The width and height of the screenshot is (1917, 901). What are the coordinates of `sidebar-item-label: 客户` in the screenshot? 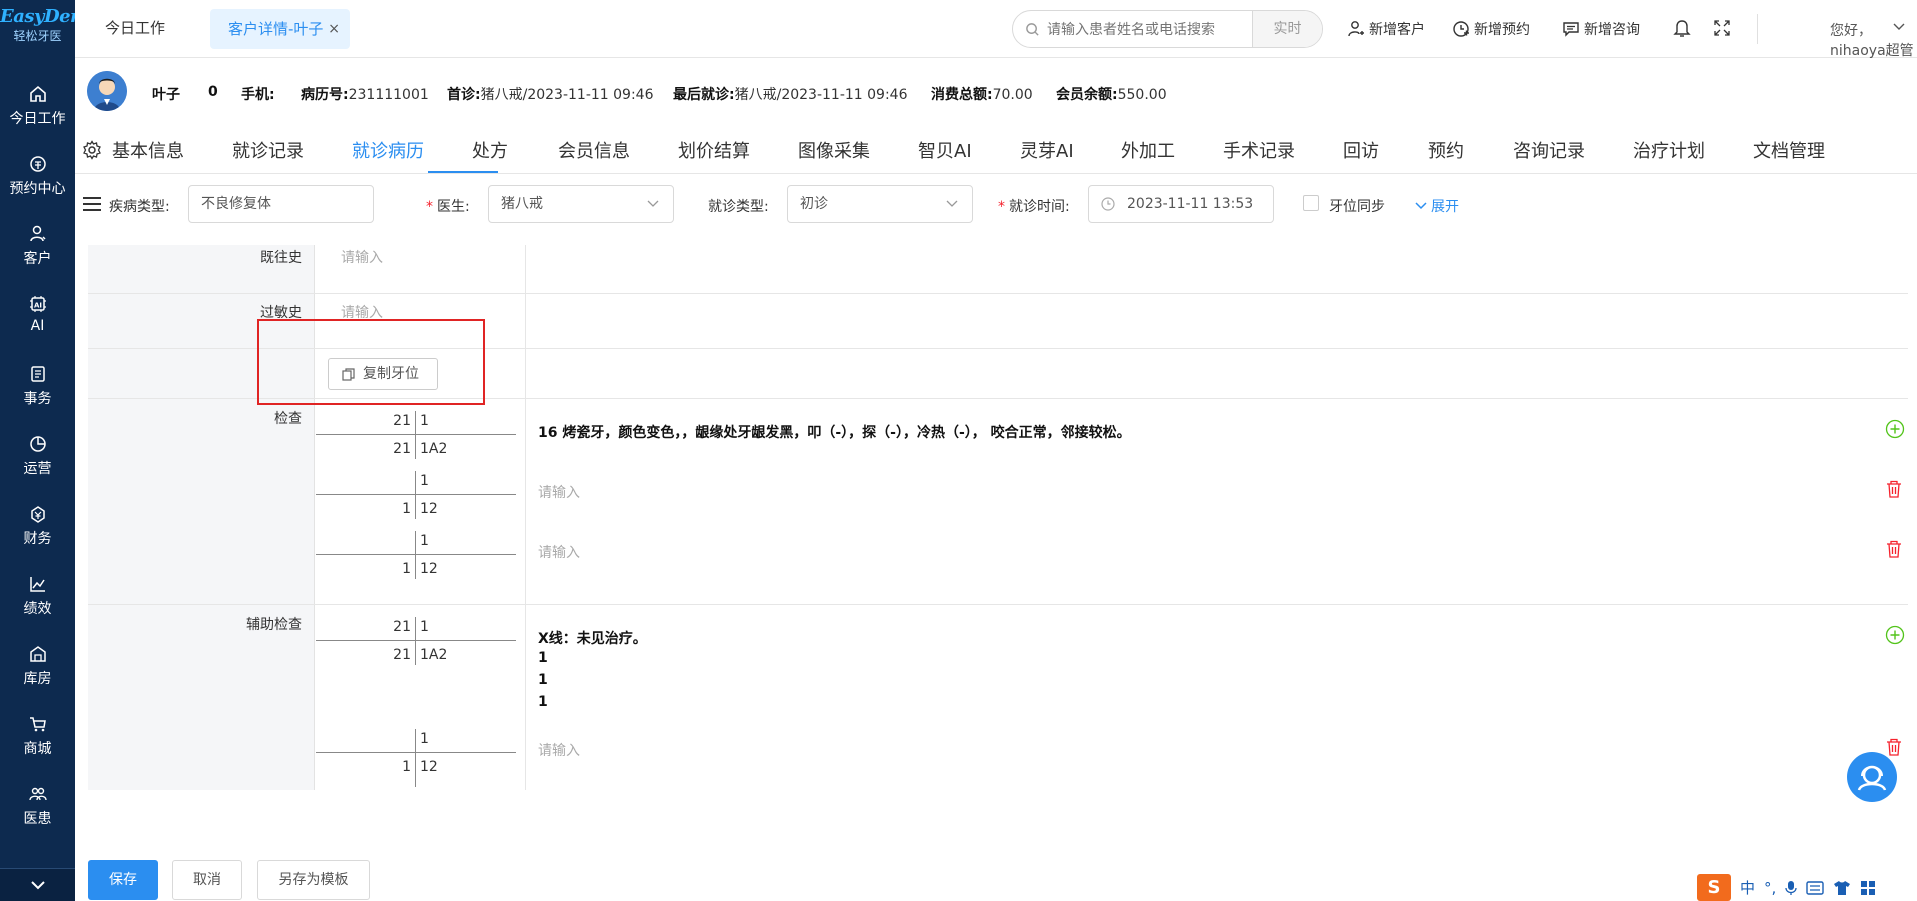 It's located at (37, 259).